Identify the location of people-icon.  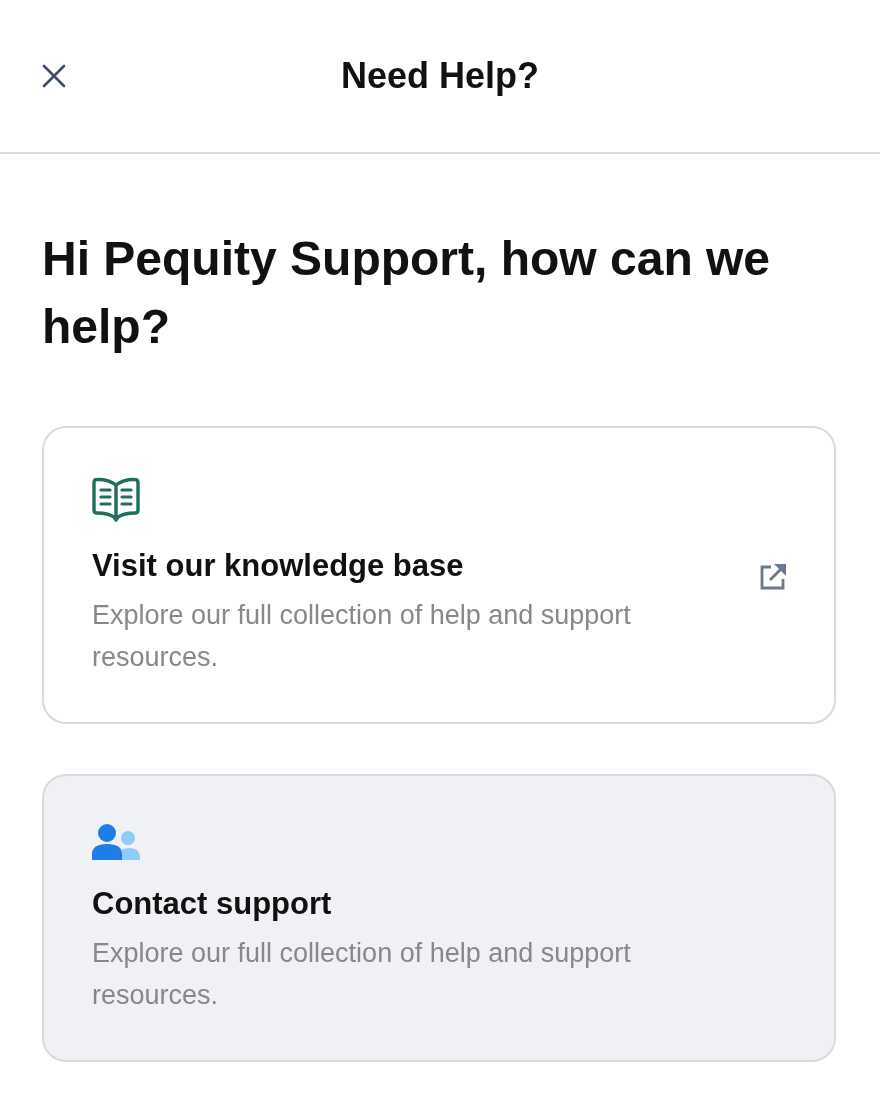
(116, 842).